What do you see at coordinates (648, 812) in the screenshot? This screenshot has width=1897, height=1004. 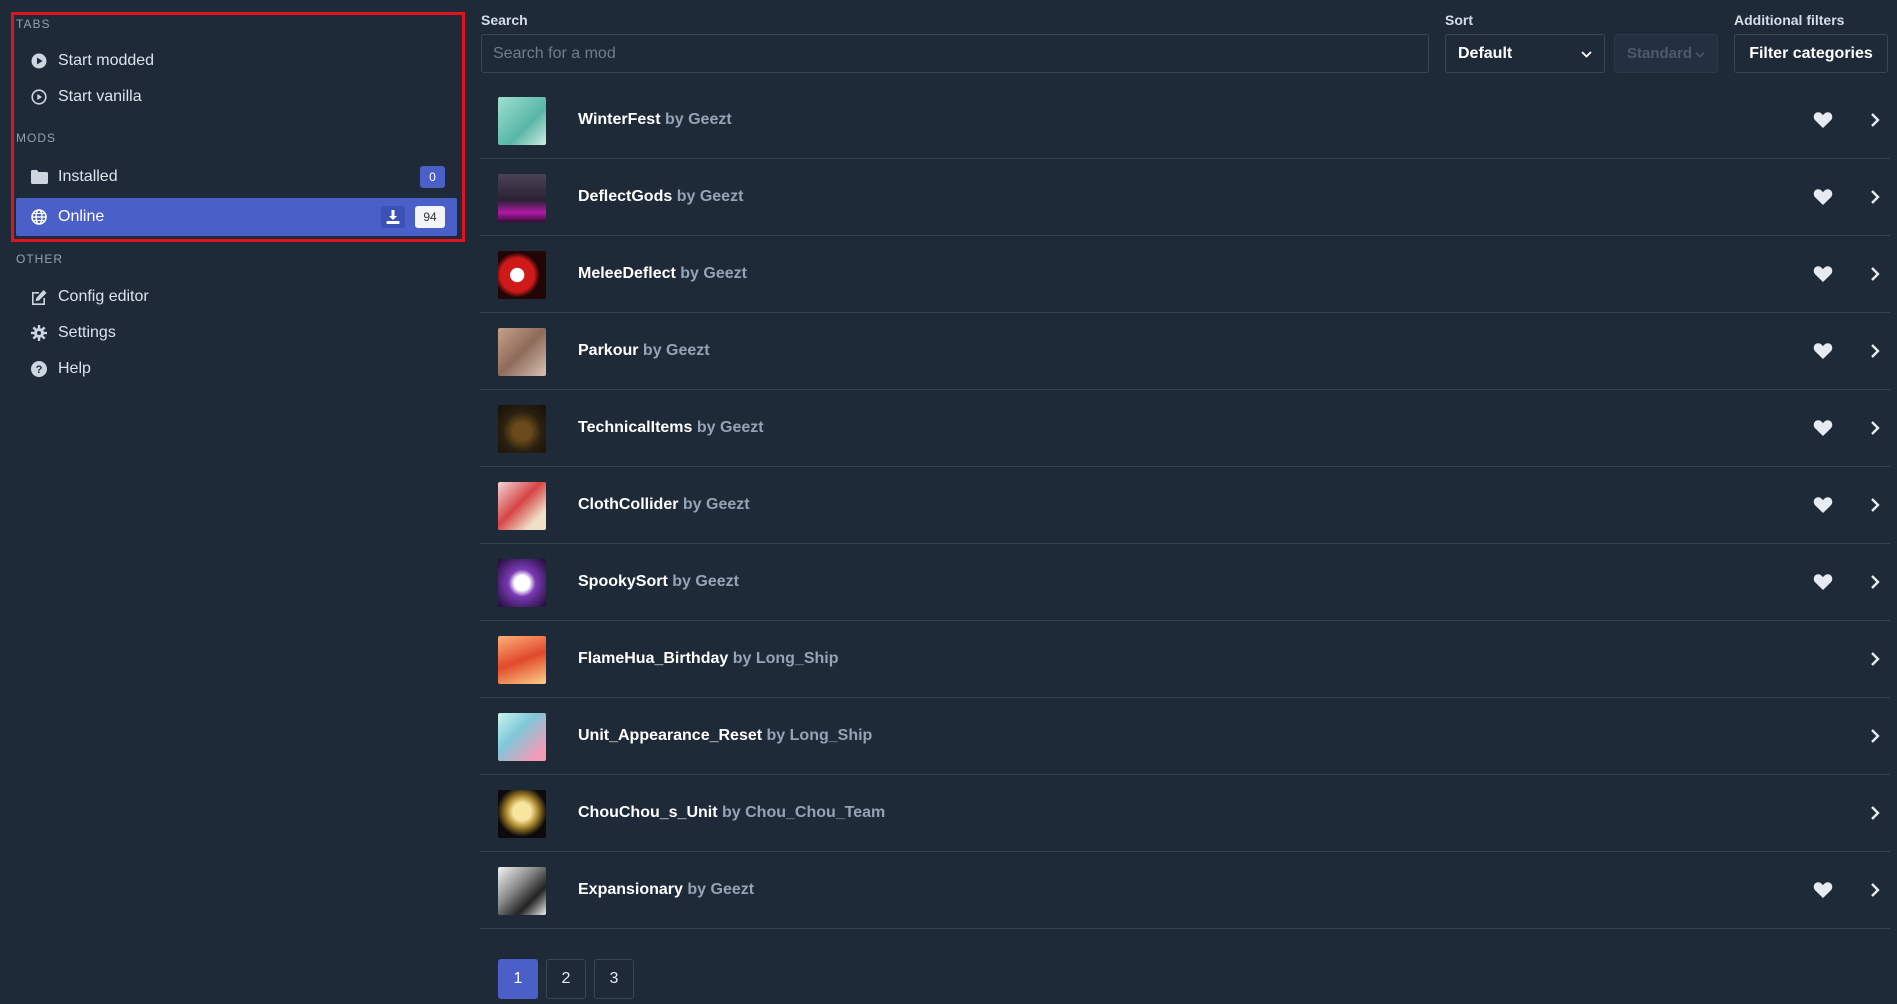 I see `mod-name: ChouChou_s_Unit` at bounding box center [648, 812].